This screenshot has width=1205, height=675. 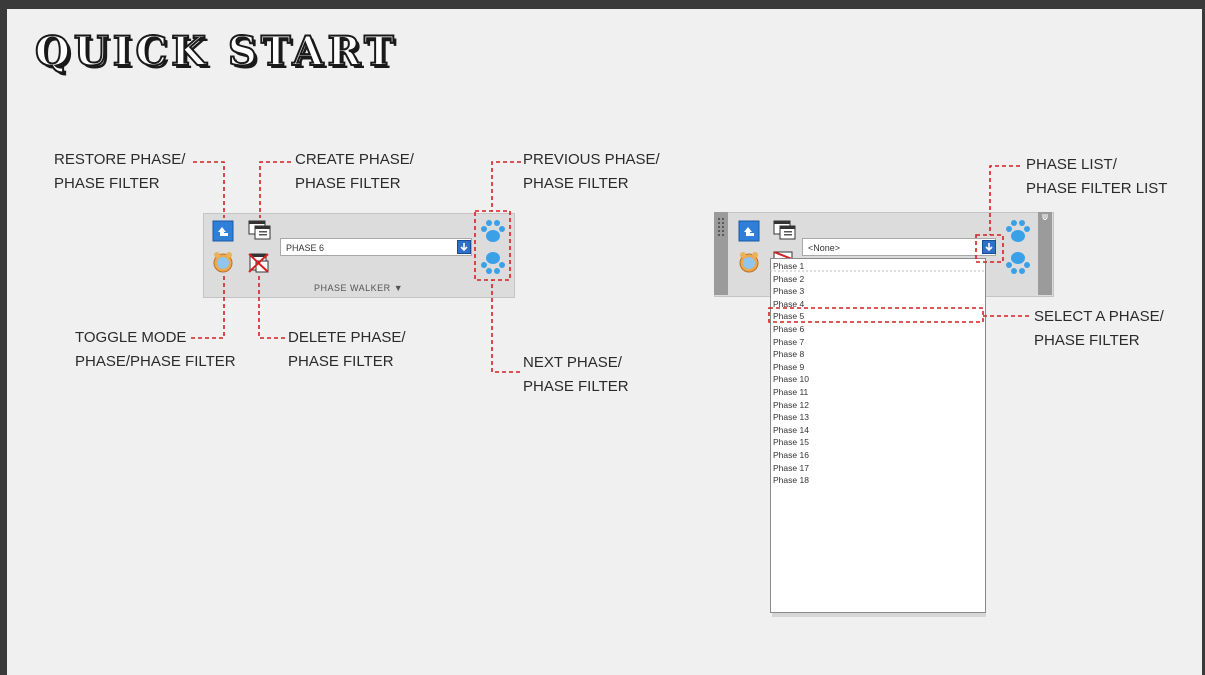 What do you see at coordinates (1045, 217) in the screenshot?
I see `palette-menu-icon` at bounding box center [1045, 217].